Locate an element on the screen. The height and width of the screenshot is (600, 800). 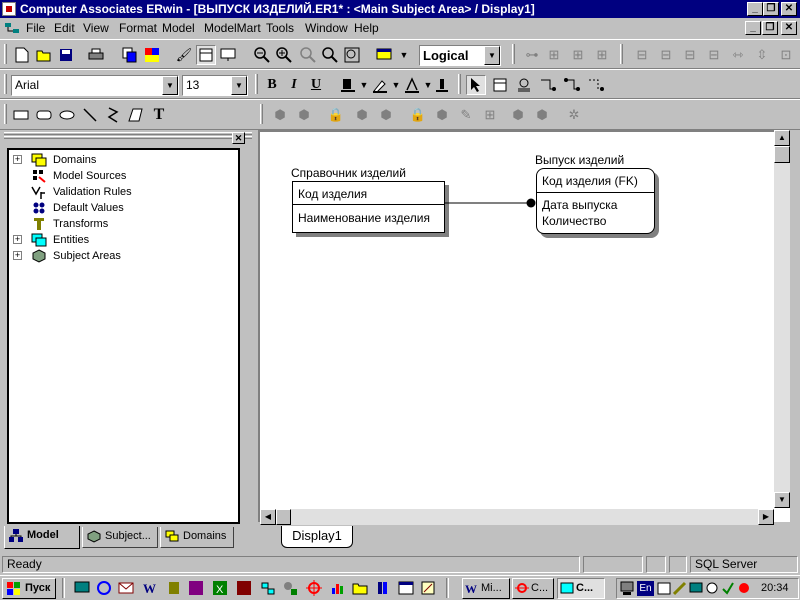
erwin-app-icon is located at coordinates (9, 9).